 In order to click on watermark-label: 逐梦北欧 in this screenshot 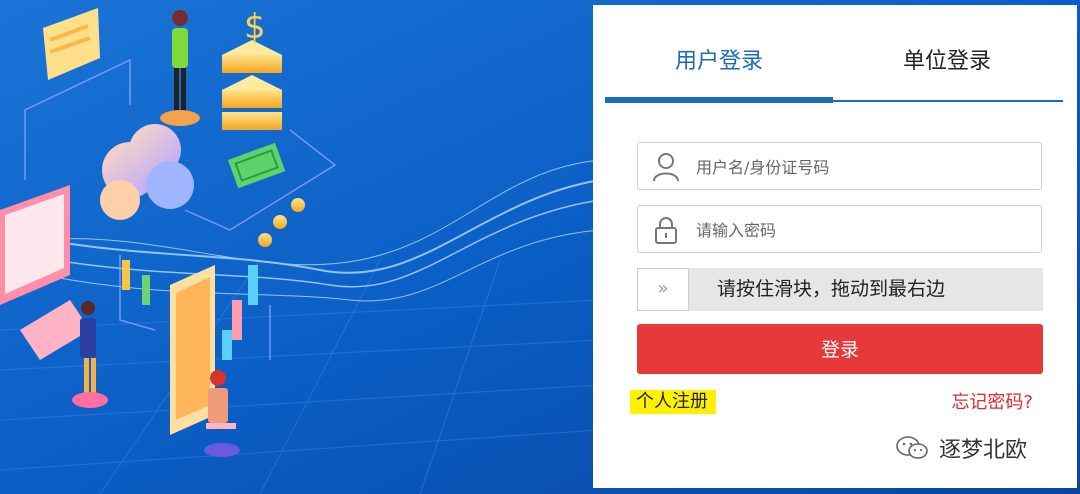, I will do `click(983, 450)`.